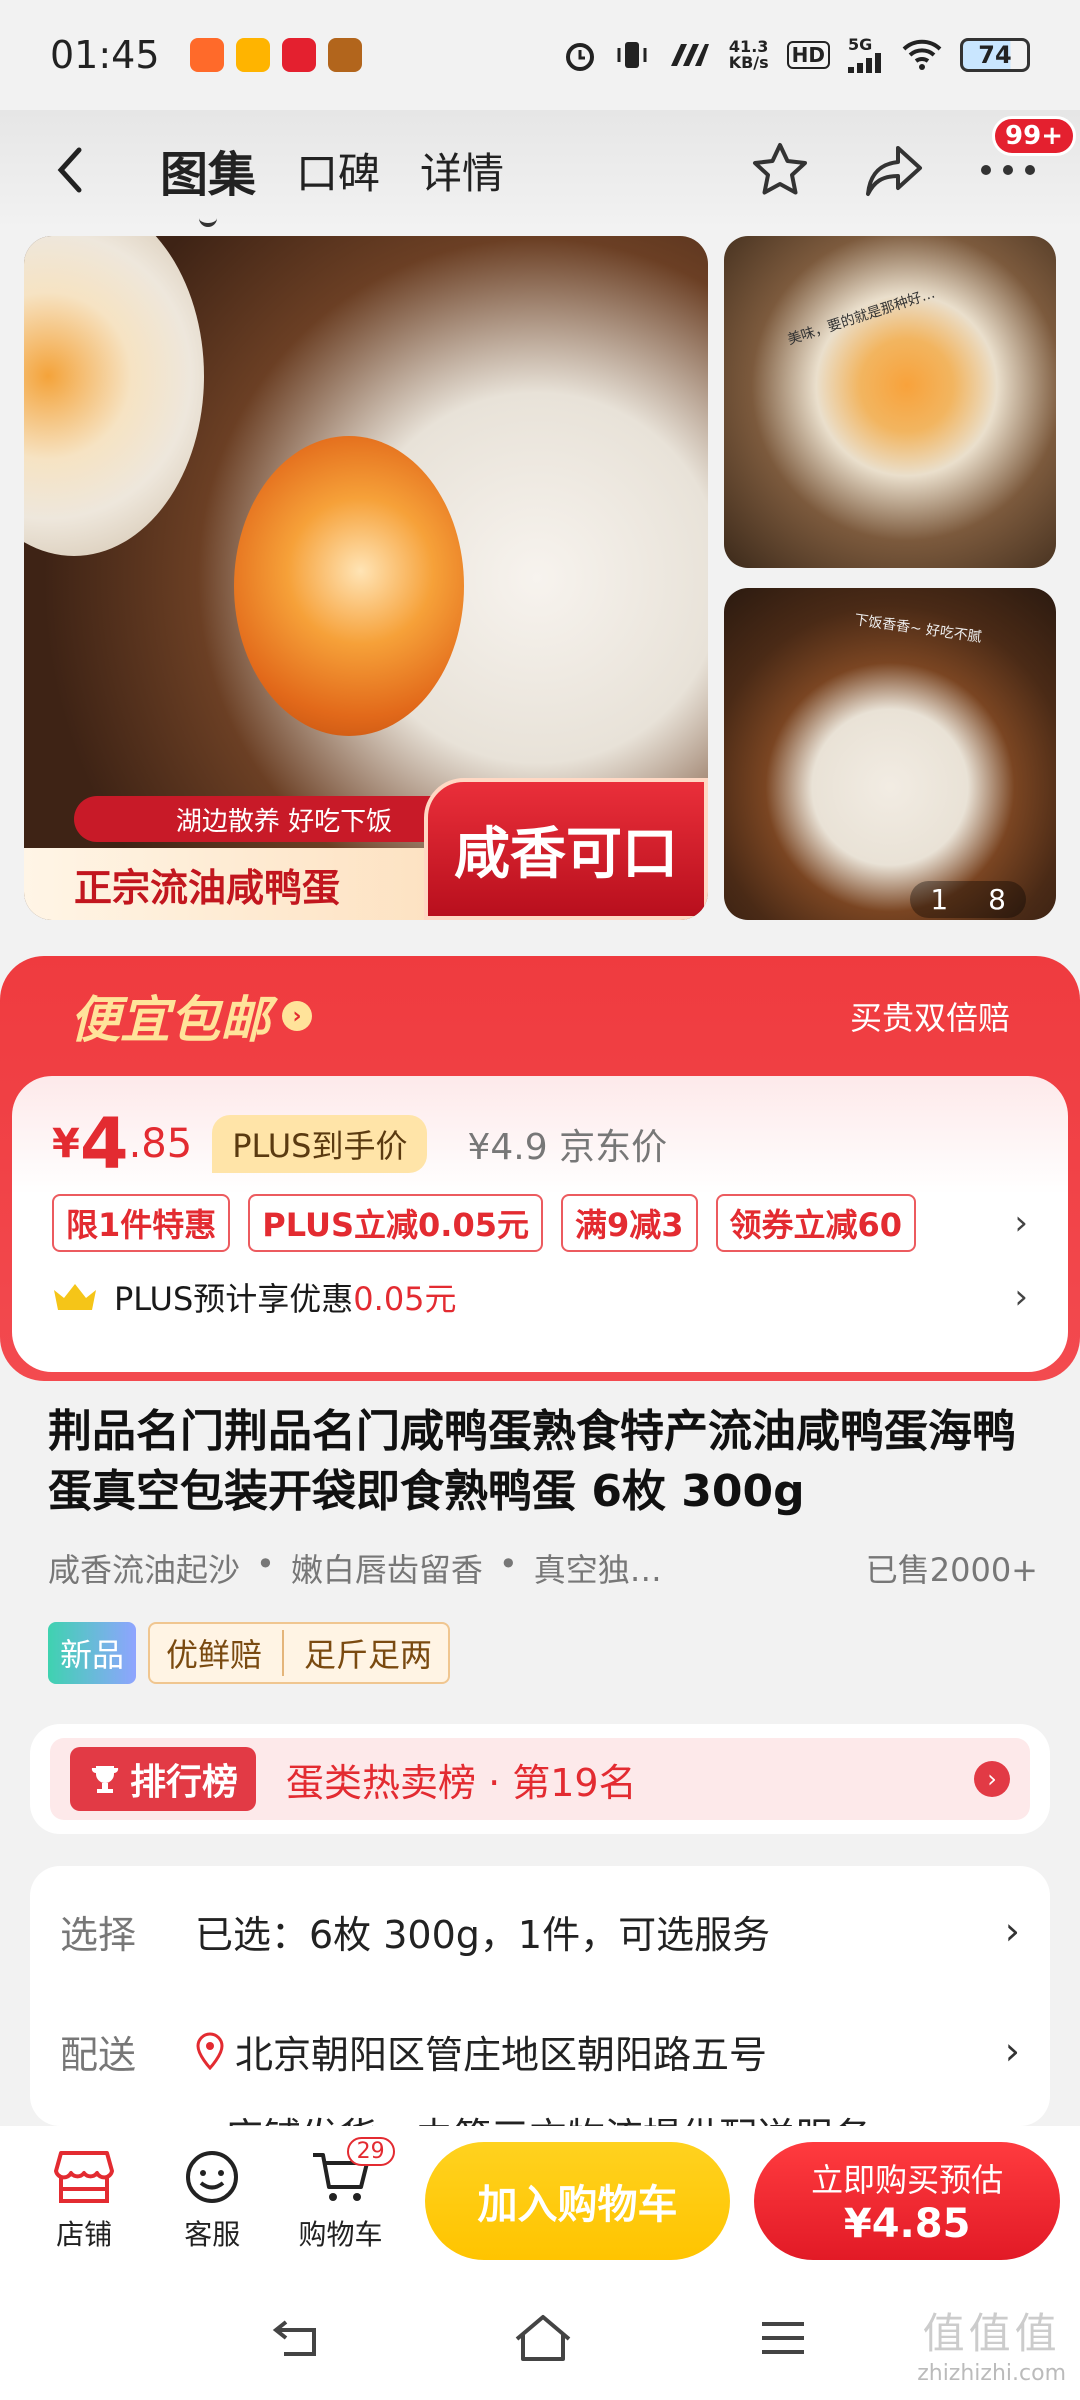 This screenshot has height=2400, width=1080. What do you see at coordinates (540, 55) in the screenshot?
I see `status-bar: 01:45 41.3 KB/s HD 5G 74` at bounding box center [540, 55].